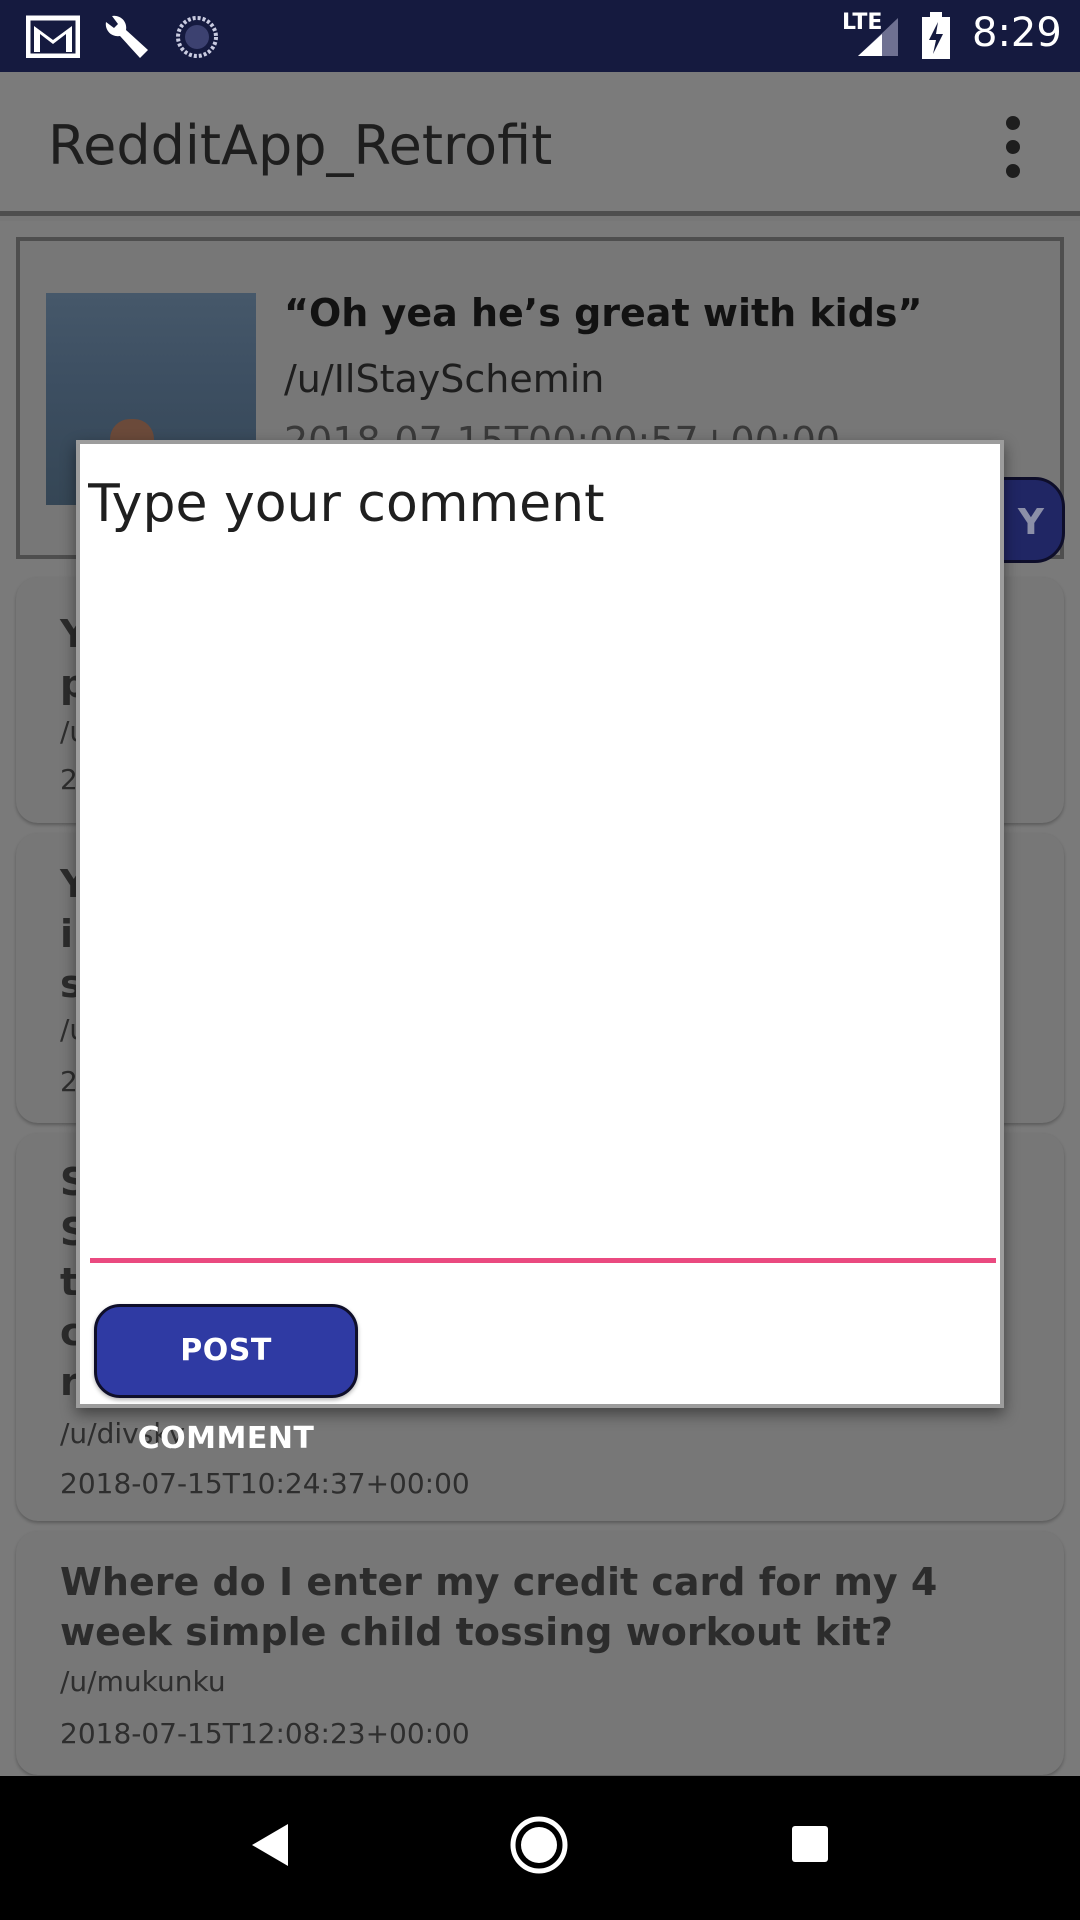 The image size is (1080, 1920). I want to click on post-date: 2018-07-15T12:08:23+00:00, so click(265, 1733).